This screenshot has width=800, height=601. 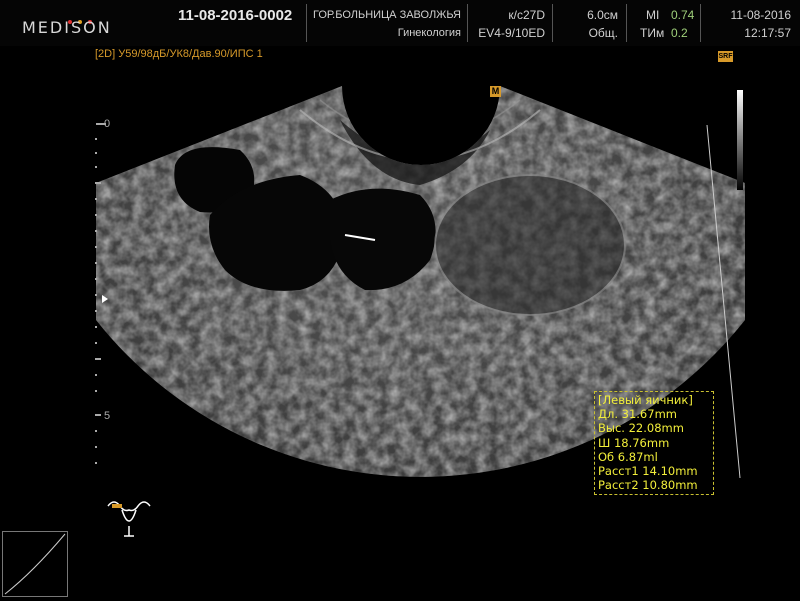 What do you see at coordinates (648, 471) in the screenshot?
I see `measurement-dist1: Расст1 14.10mm` at bounding box center [648, 471].